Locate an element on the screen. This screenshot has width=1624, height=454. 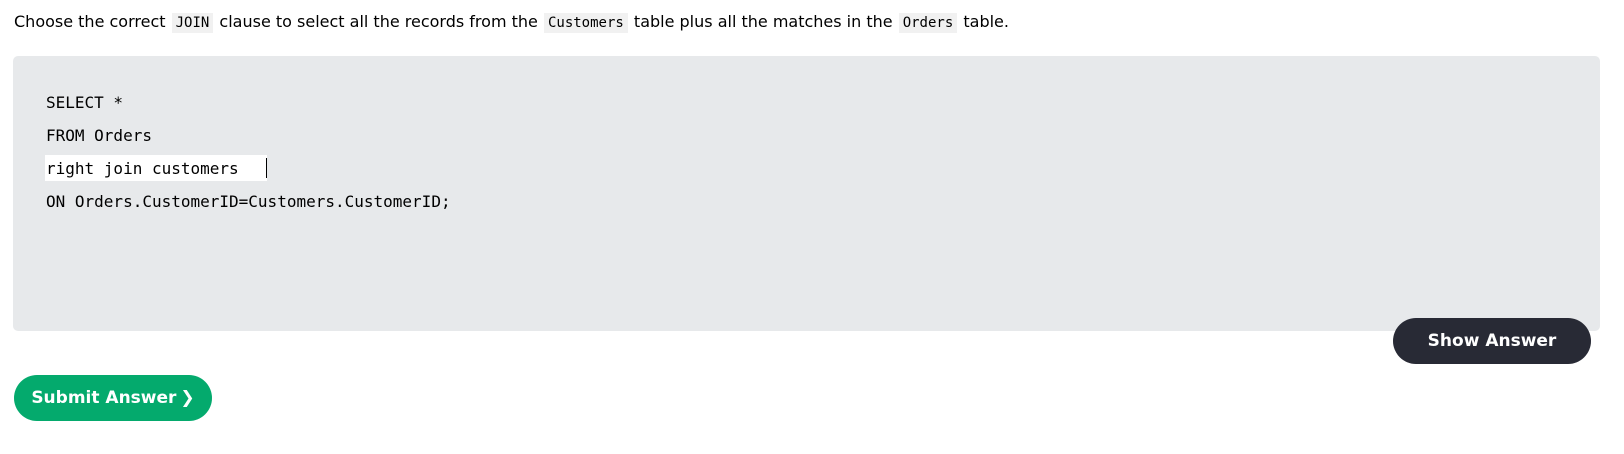
code-line-from: FROM Orders is located at coordinates (99, 135).